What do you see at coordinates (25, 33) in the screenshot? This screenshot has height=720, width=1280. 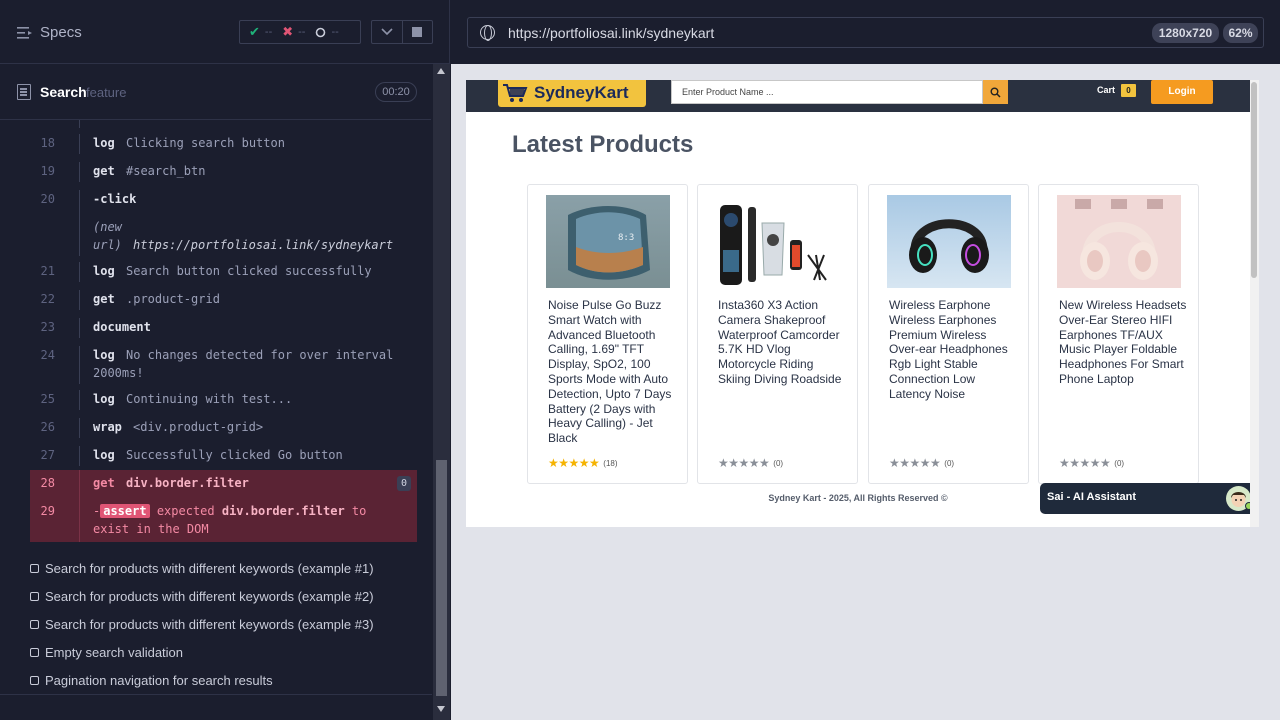 I see `specs-list-icon` at bounding box center [25, 33].